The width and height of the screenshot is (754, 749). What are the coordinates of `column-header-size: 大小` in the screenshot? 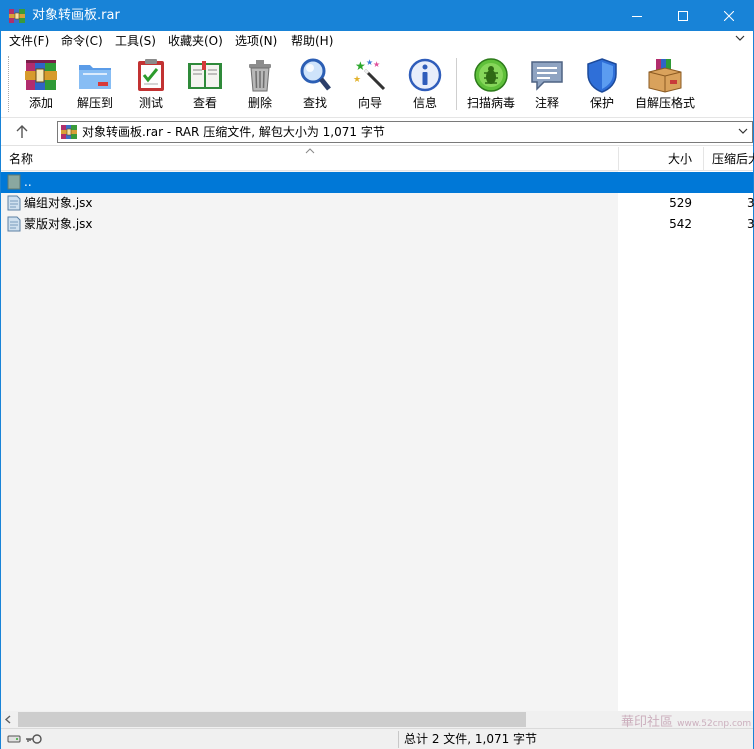 It's located at (655, 159).